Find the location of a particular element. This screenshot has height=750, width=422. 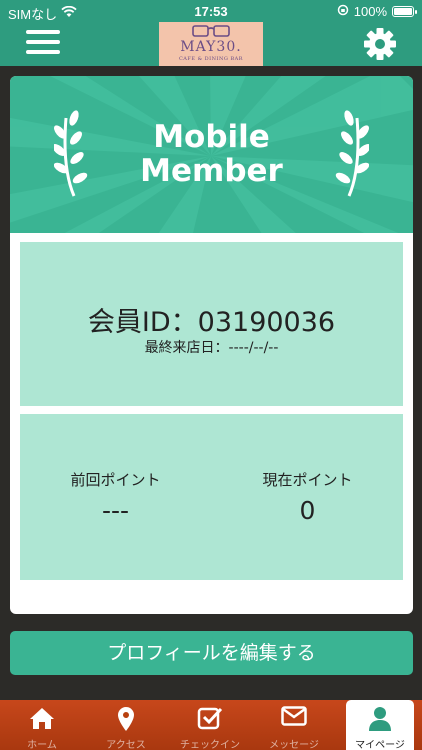

map-pin-icon is located at coordinates (126, 719).